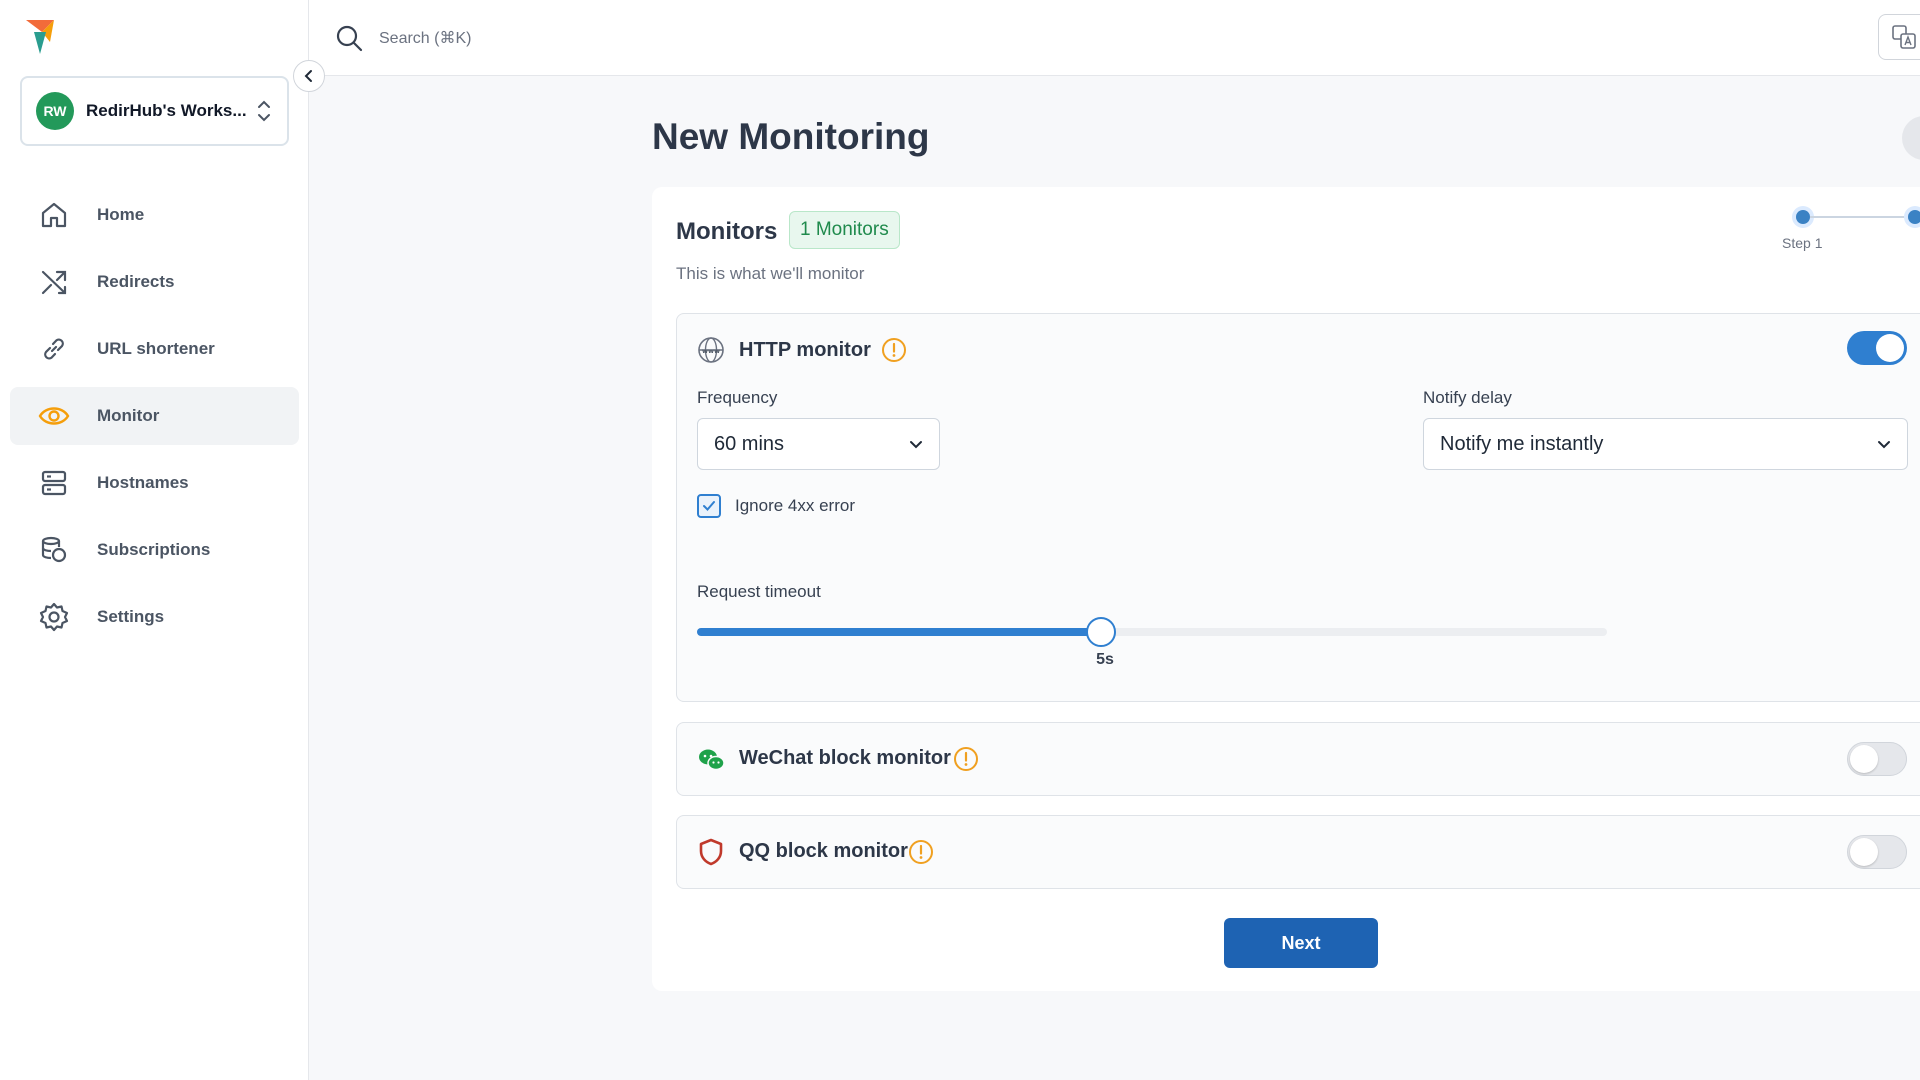 The image size is (1920, 1080). Describe the element at coordinates (1904, 37) in the screenshot. I see `translate-icon` at that location.